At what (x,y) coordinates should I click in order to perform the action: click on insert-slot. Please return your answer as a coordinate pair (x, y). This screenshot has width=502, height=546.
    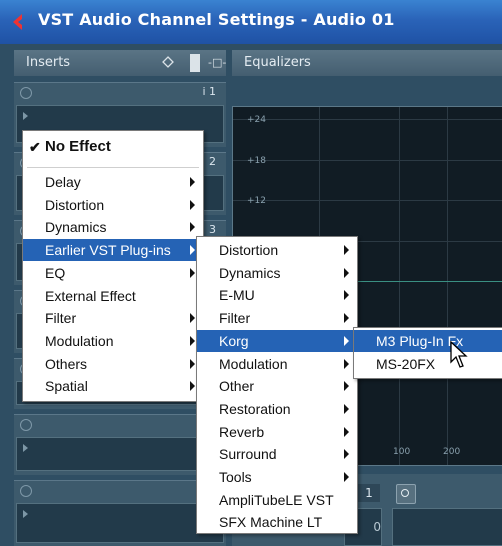
    Looking at the image, I should click on (120, 444).